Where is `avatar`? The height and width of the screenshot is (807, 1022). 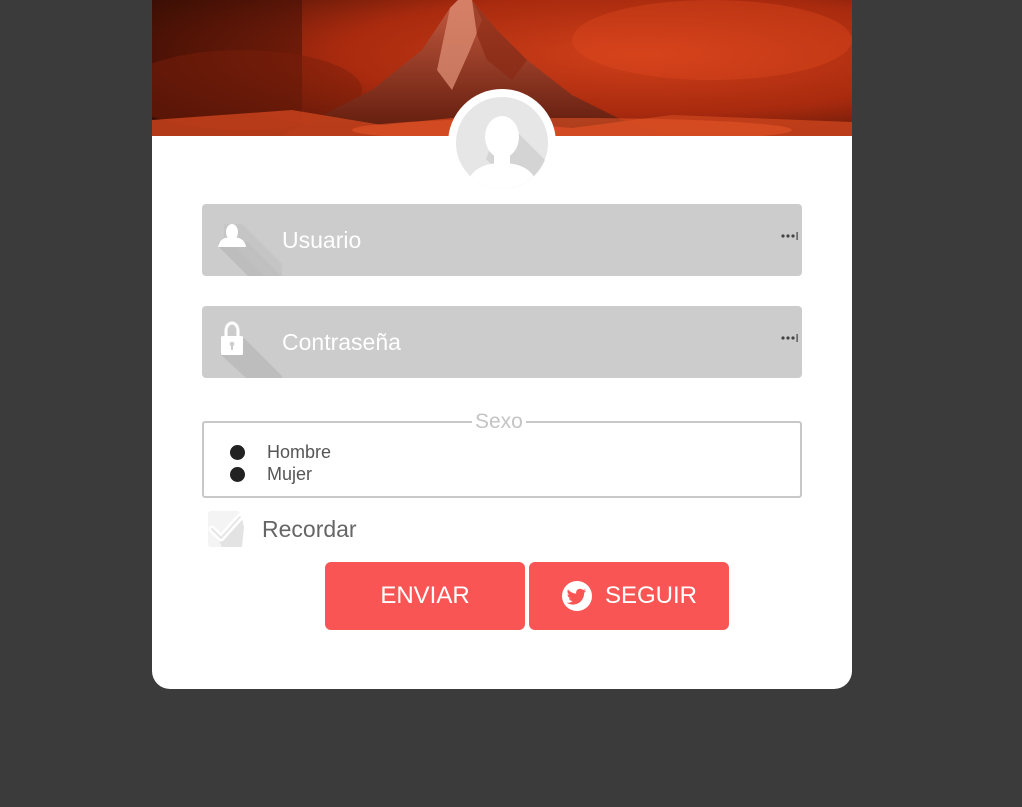 avatar is located at coordinates (502, 143).